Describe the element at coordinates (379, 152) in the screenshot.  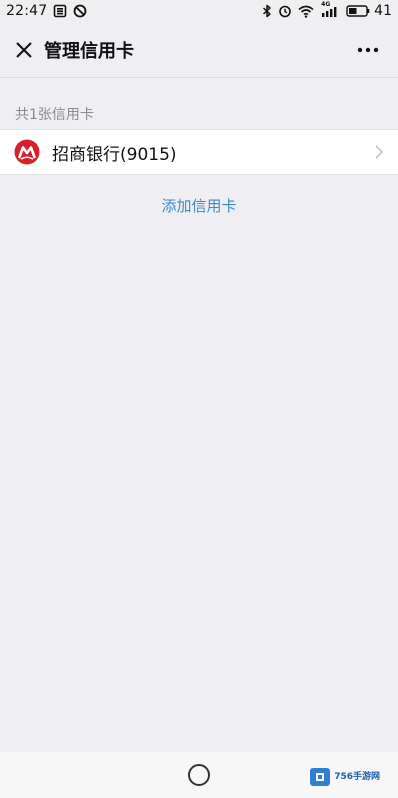
I see `chevron-right-icon` at that location.